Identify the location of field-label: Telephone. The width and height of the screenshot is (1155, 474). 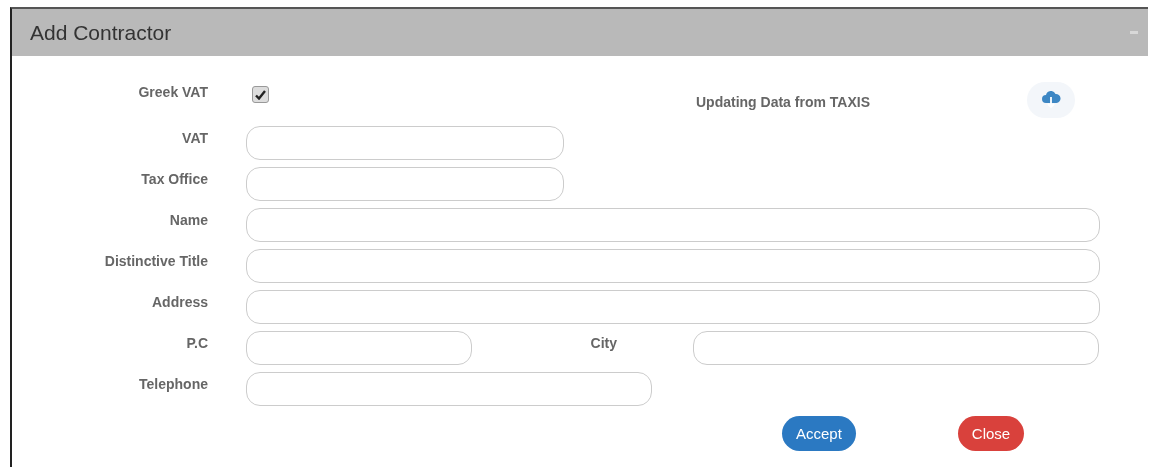
(173, 383).